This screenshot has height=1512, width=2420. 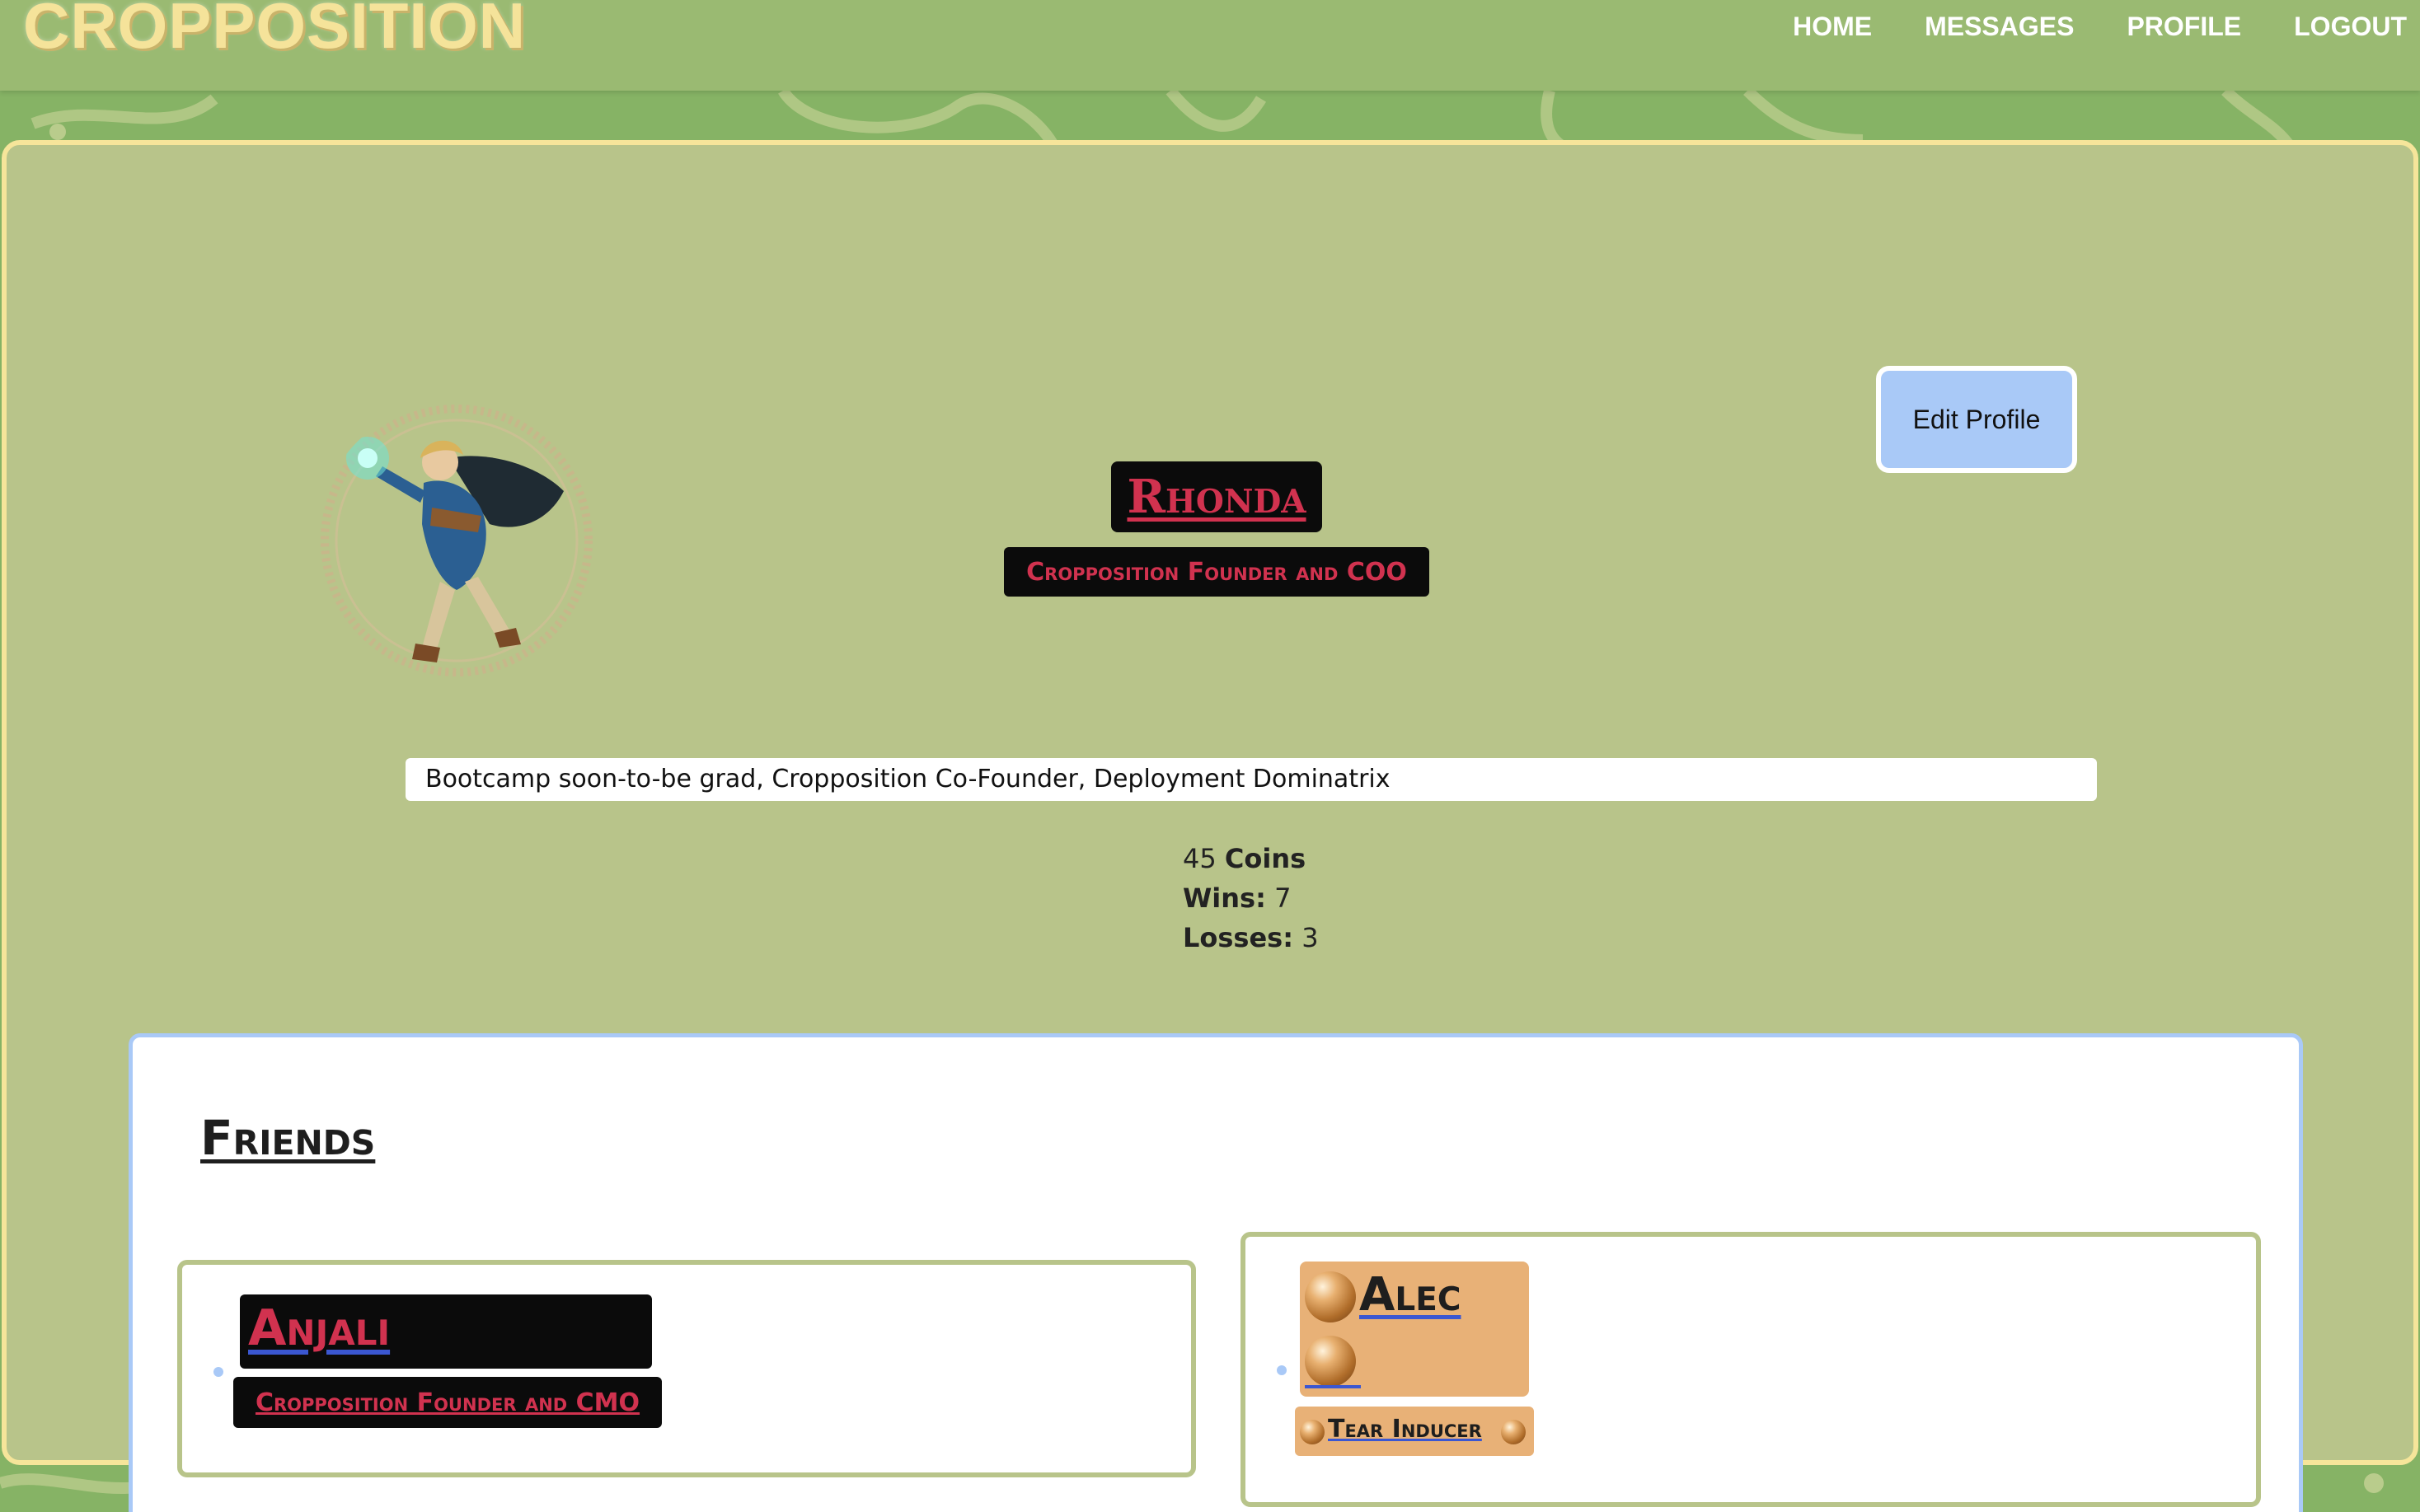 What do you see at coordinates (1977, 419) in the screenshot?
I see `edit-profile-button: Edit Profile` at bounding box center [1977, 419].